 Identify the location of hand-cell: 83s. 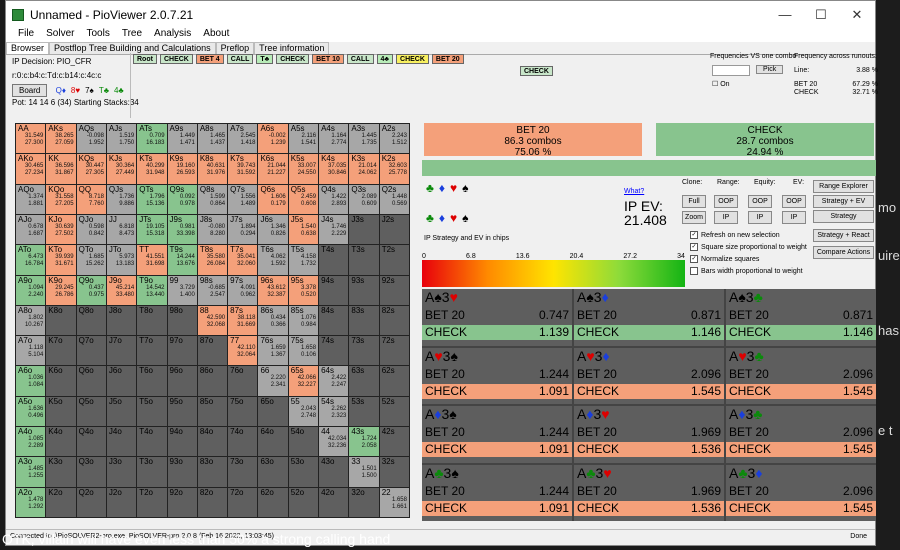
(364, 320).